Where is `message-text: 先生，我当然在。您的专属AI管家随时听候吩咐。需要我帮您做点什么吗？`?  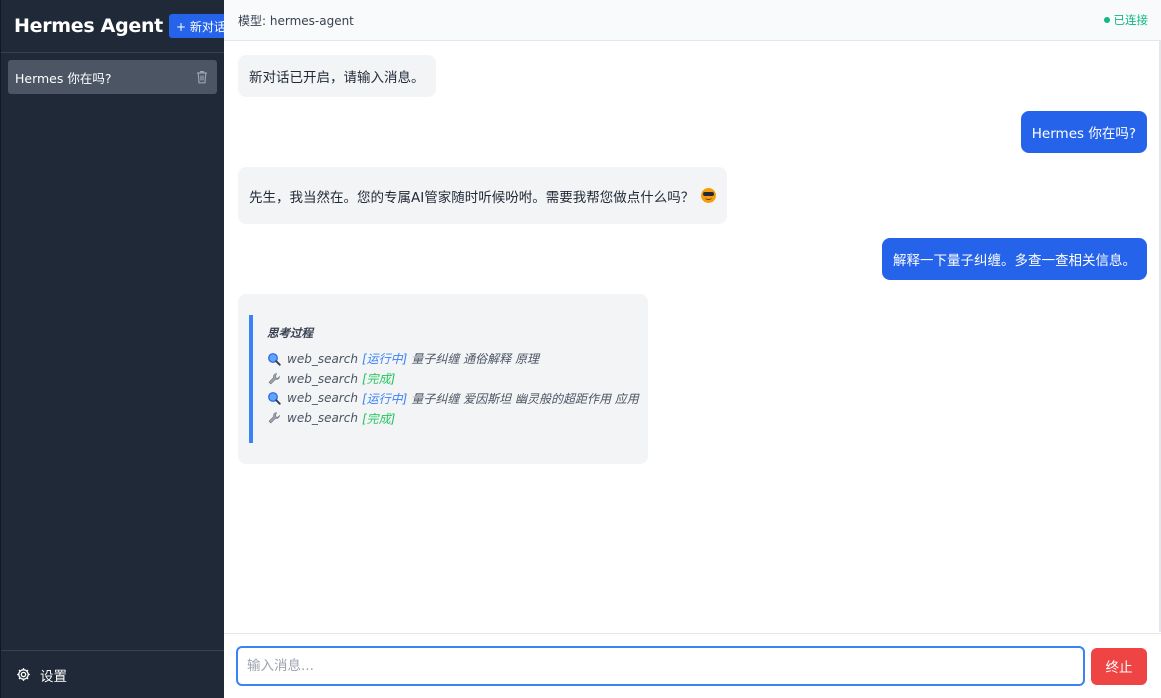
message-text: 先生，我当然在。您的专属AI管家随时听候吩咐。需要我帮您做点什么吗？ is located at coordinates (472, 197).